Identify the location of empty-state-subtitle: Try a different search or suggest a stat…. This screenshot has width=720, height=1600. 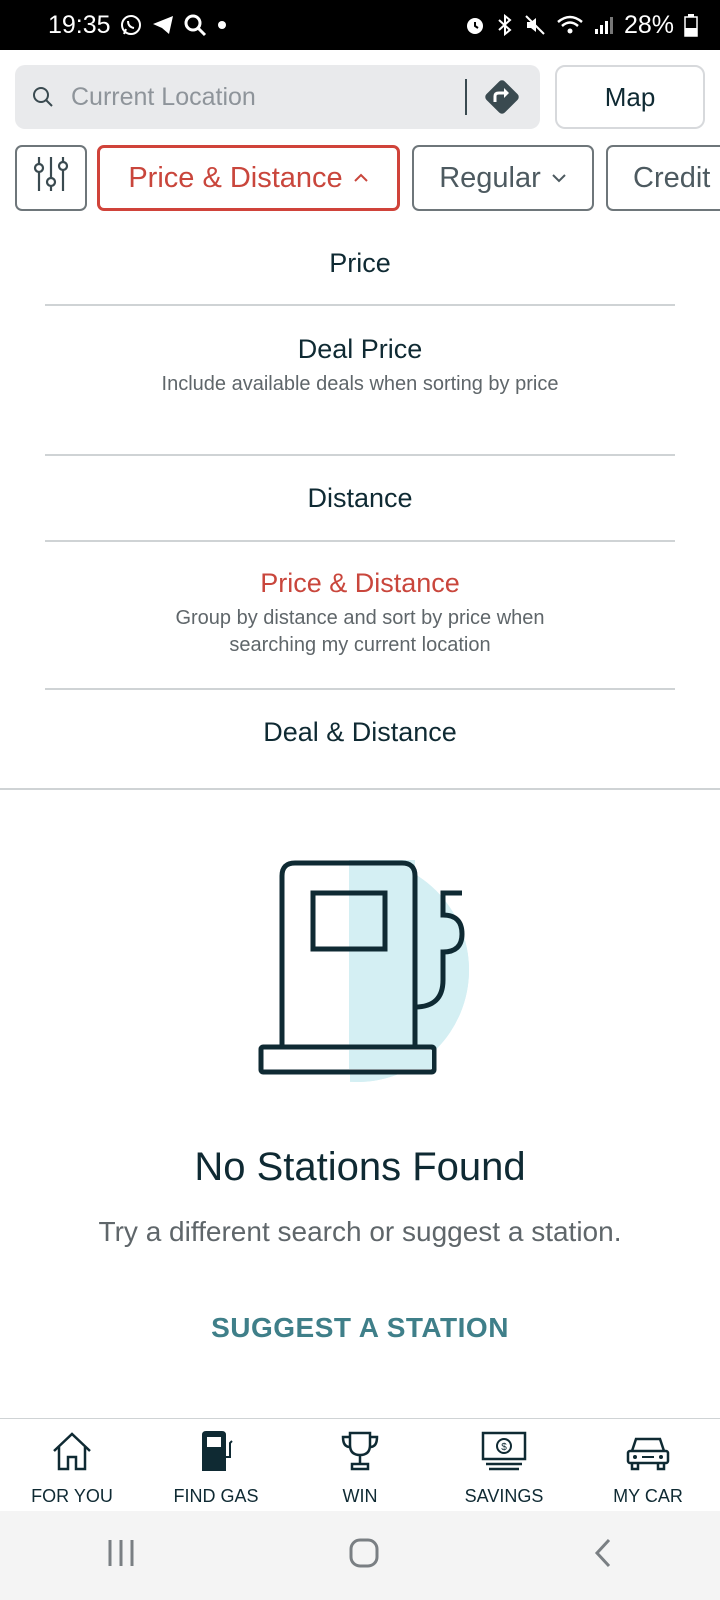
(360, 1231).